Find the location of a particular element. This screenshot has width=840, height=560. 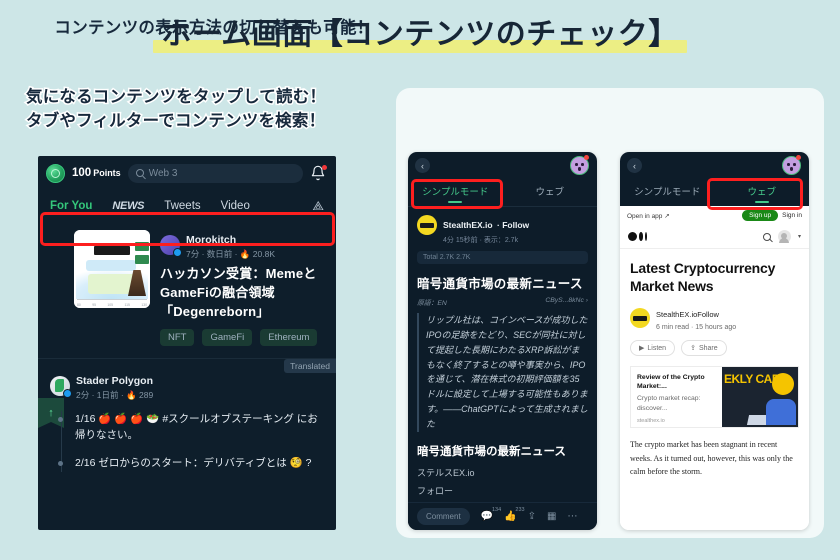

content-tab-bar: For You NEWS Tweets Video ⟁ is located at coordinates (187, 206).